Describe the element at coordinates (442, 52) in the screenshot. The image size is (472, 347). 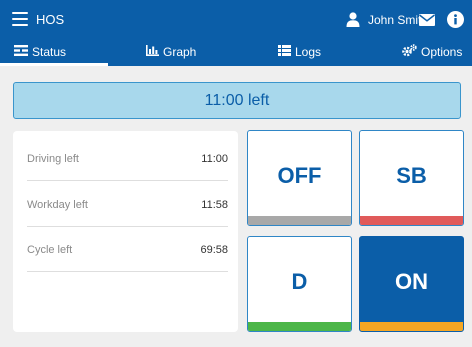
I see `tab-options-label: Options` at that location.